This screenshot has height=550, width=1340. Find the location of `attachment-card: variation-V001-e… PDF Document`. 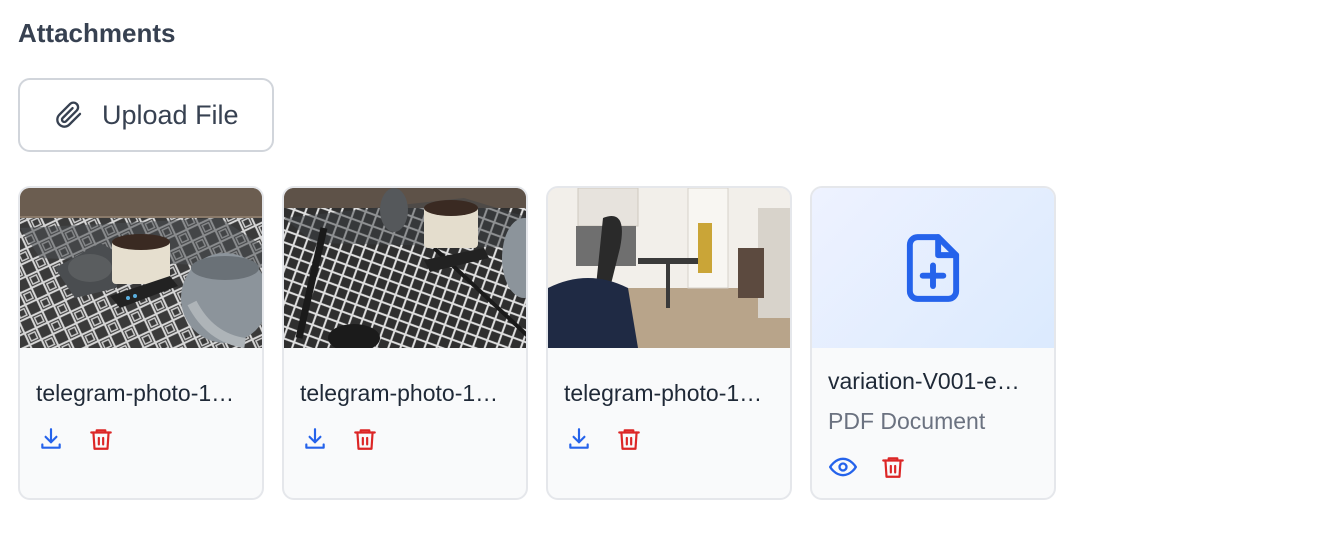

attachment-card: variation-V001-e… PDF Document is located at coordinates (933, 343).